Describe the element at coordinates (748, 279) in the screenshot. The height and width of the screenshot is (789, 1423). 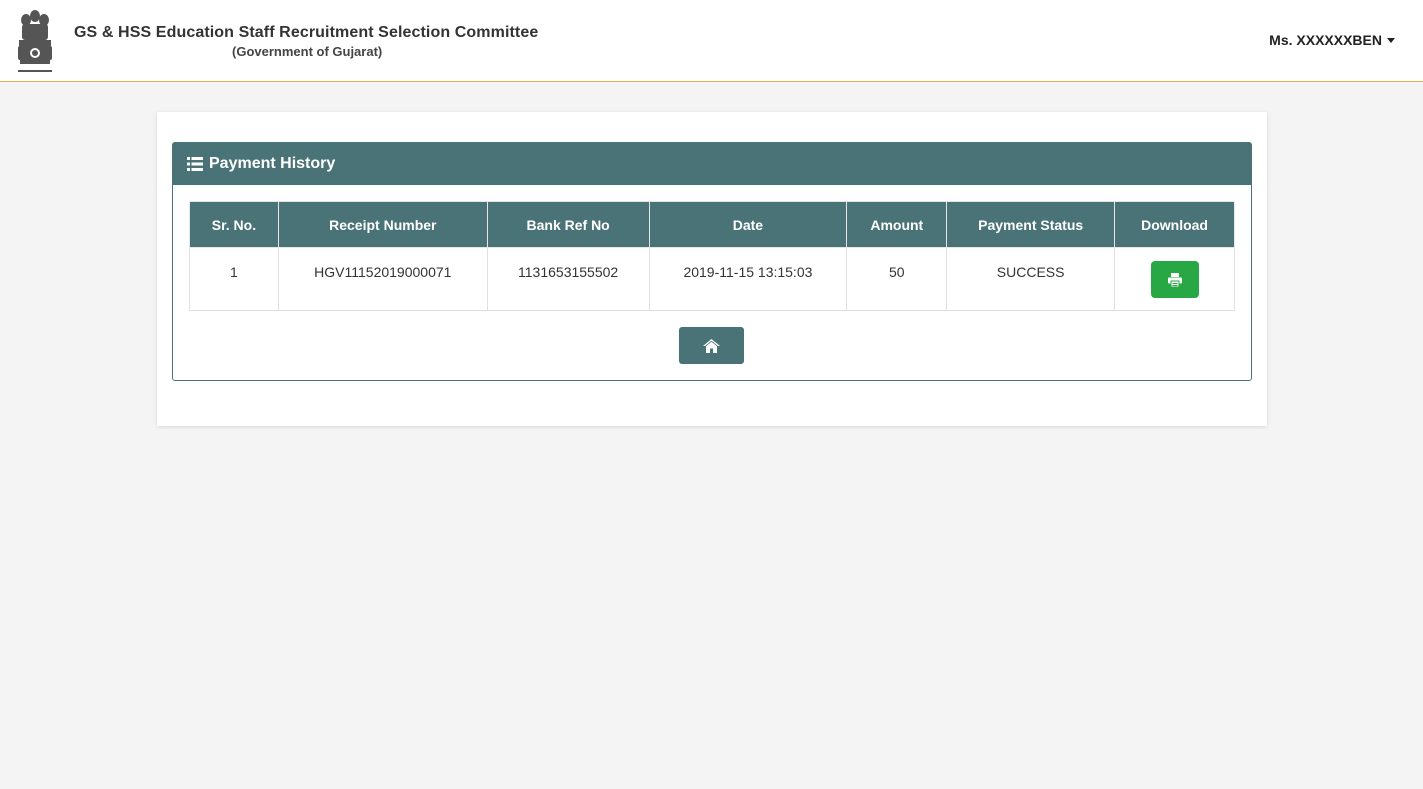
I see `cell-date: 2019-11-15 13:15:03` at that location.